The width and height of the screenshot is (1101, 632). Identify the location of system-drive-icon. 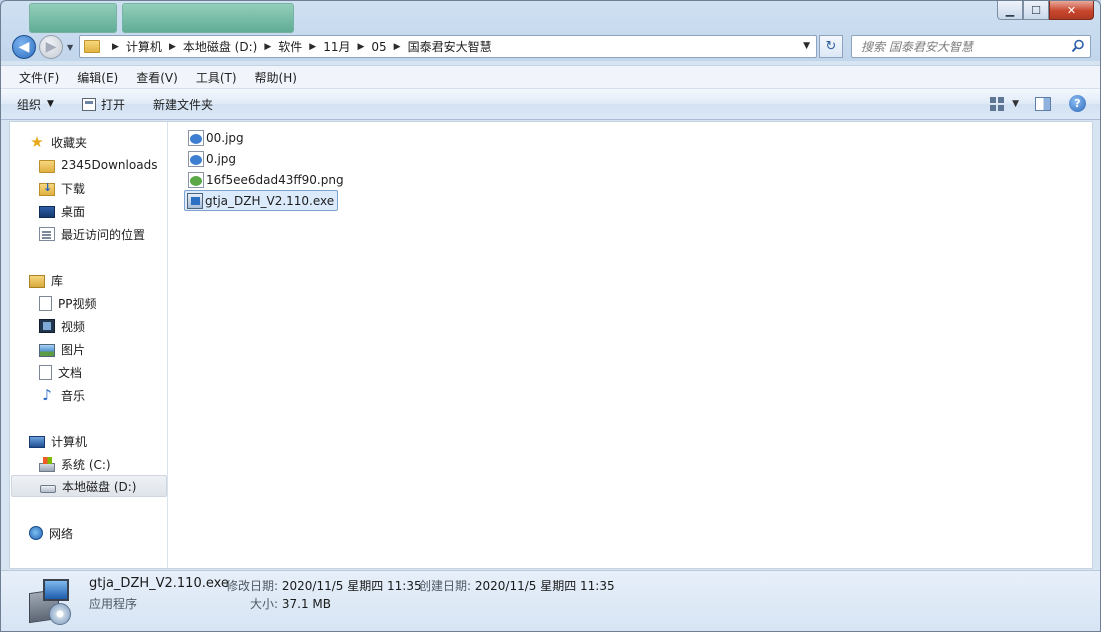
(47, 464).